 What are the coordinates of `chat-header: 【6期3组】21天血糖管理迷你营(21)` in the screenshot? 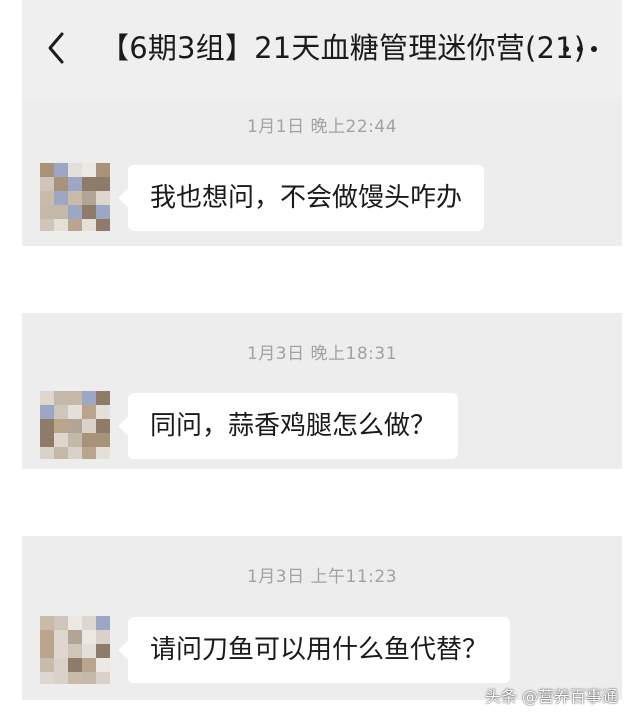 It's located at (322, 49).